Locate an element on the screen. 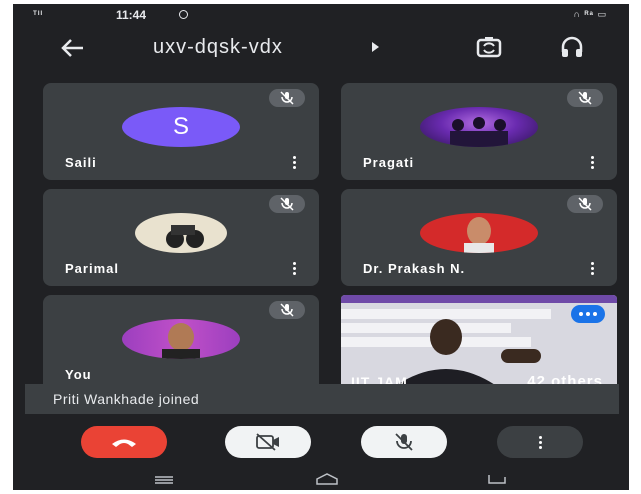  participant-name: Parimal is located at coordinates (92, 268).